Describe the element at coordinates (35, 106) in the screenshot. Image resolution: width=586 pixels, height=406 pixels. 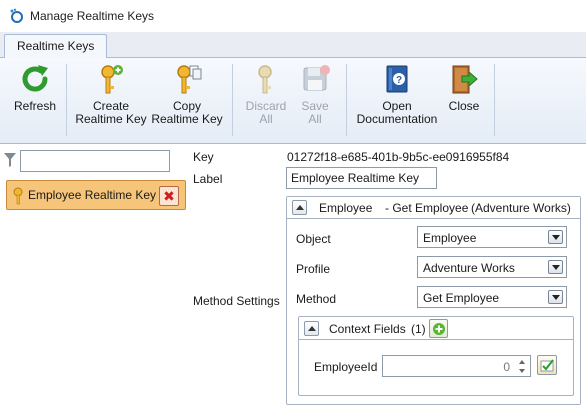
I see `refresh-label: Refresh` at that location.